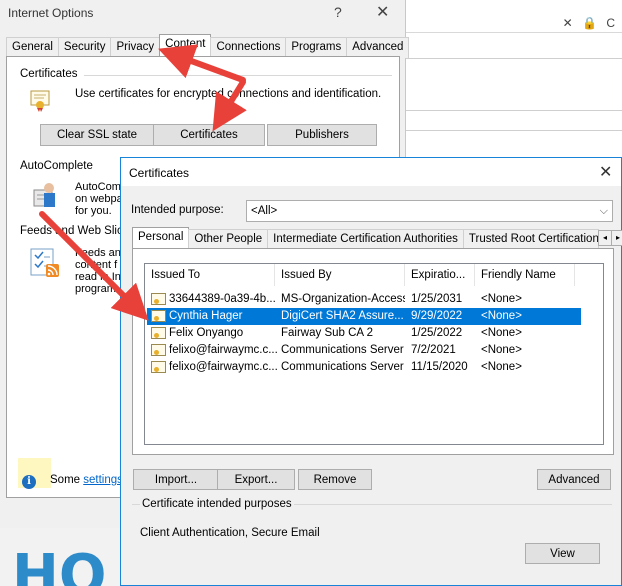  What do you see at coordinates (206, 316) in the screenshot?
I see `cell-issued-to: Cynthia Hager` at bounding box center [206, 316].